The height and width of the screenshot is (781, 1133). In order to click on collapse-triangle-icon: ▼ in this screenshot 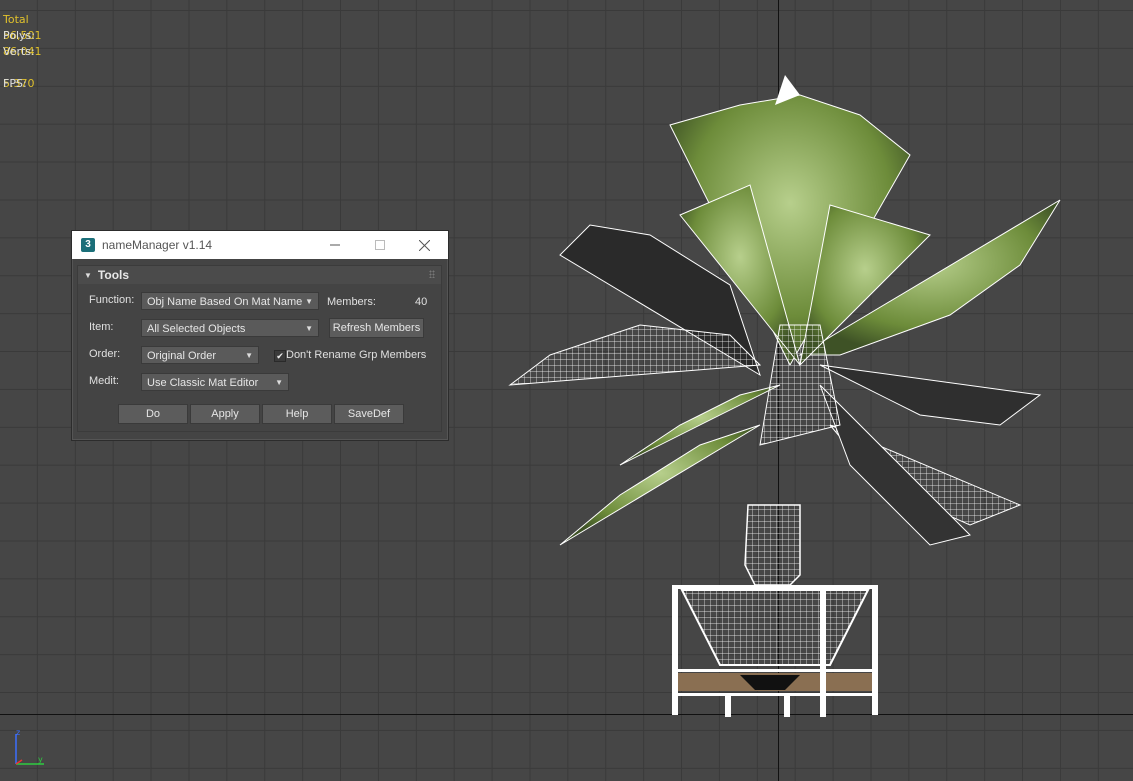, I will do `click(88, 275)`.